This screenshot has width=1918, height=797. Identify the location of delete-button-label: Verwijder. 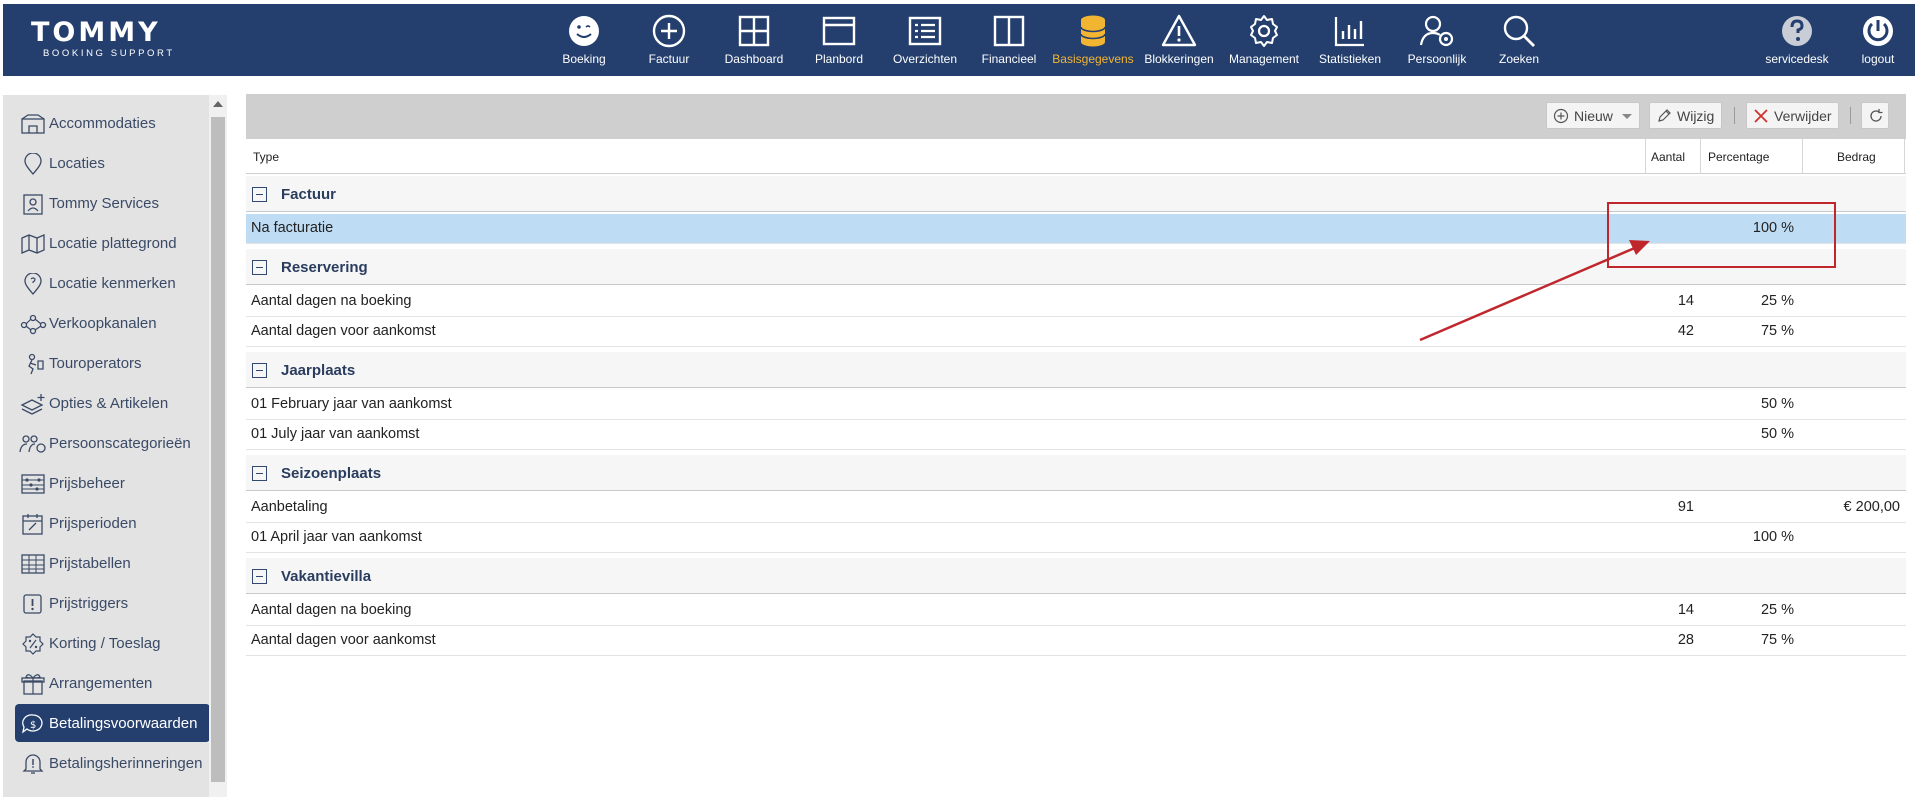
(1803, 116).